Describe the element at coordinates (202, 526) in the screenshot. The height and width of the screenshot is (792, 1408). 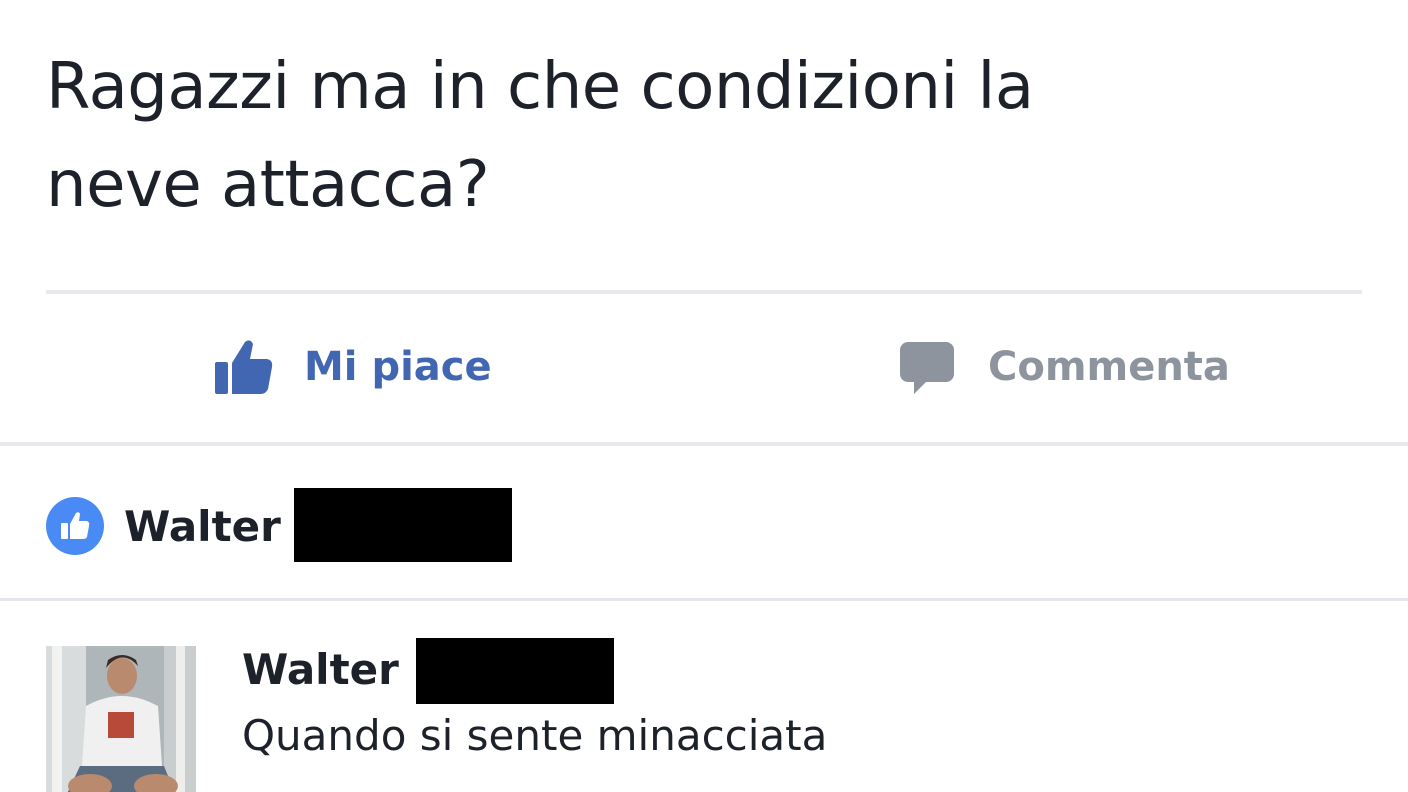
I see `likes-user-name: Walter` at that location.